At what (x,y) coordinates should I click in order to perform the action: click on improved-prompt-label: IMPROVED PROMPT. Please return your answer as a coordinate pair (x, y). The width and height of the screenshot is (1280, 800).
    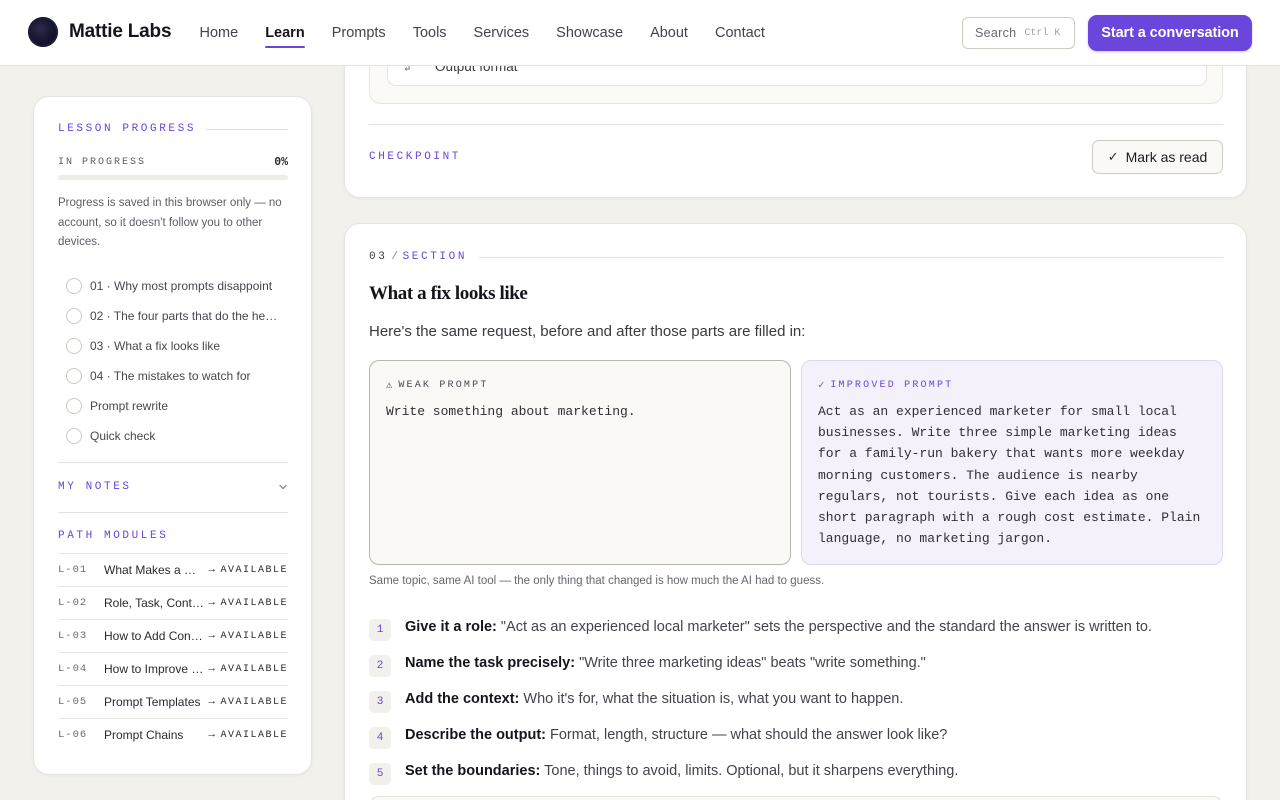
    Looking at the image, I should click on (892, 385).